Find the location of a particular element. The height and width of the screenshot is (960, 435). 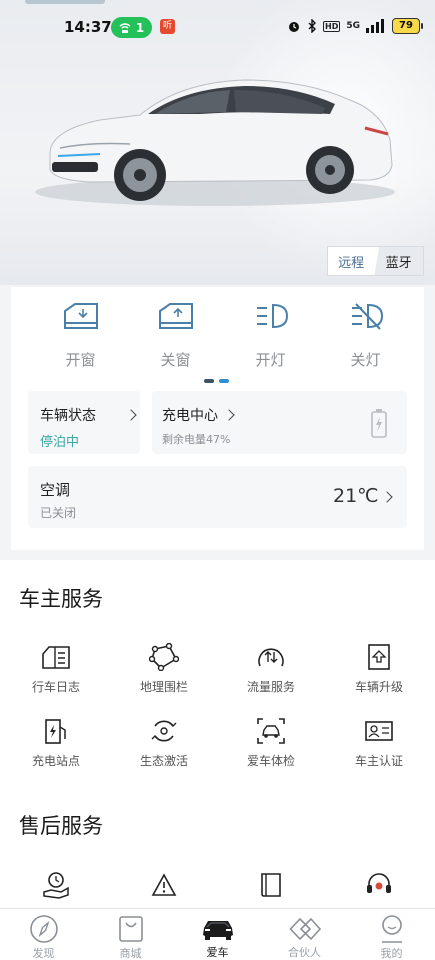

warning-icon is located at coordinates (164, 885).